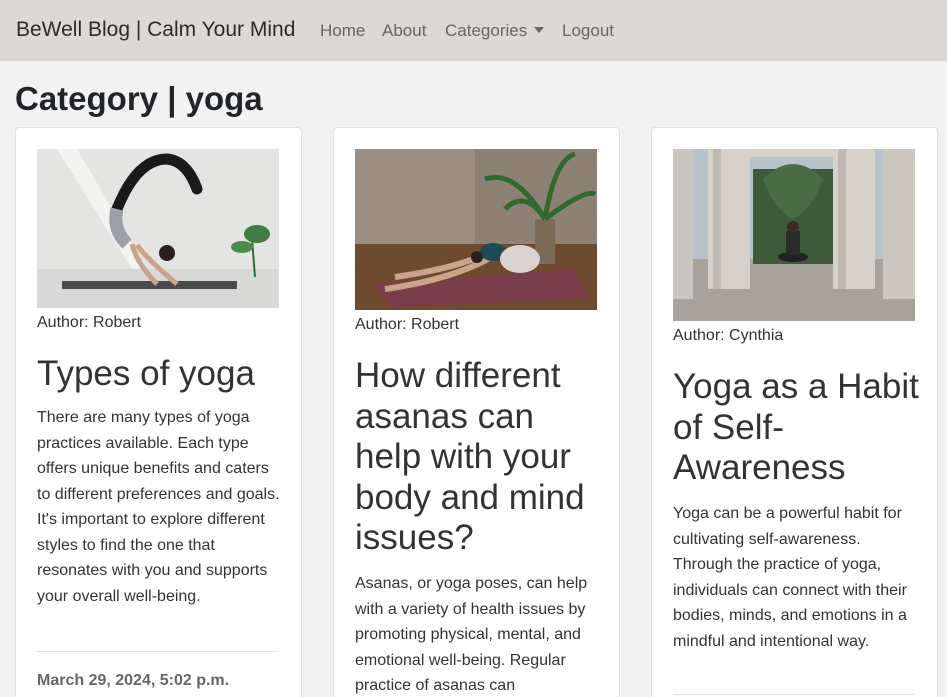  Describe the element at coordinates (133, 680) in the screenshot. I see `post-date: March 29, 2024, 5:02 p.m.` at that location.